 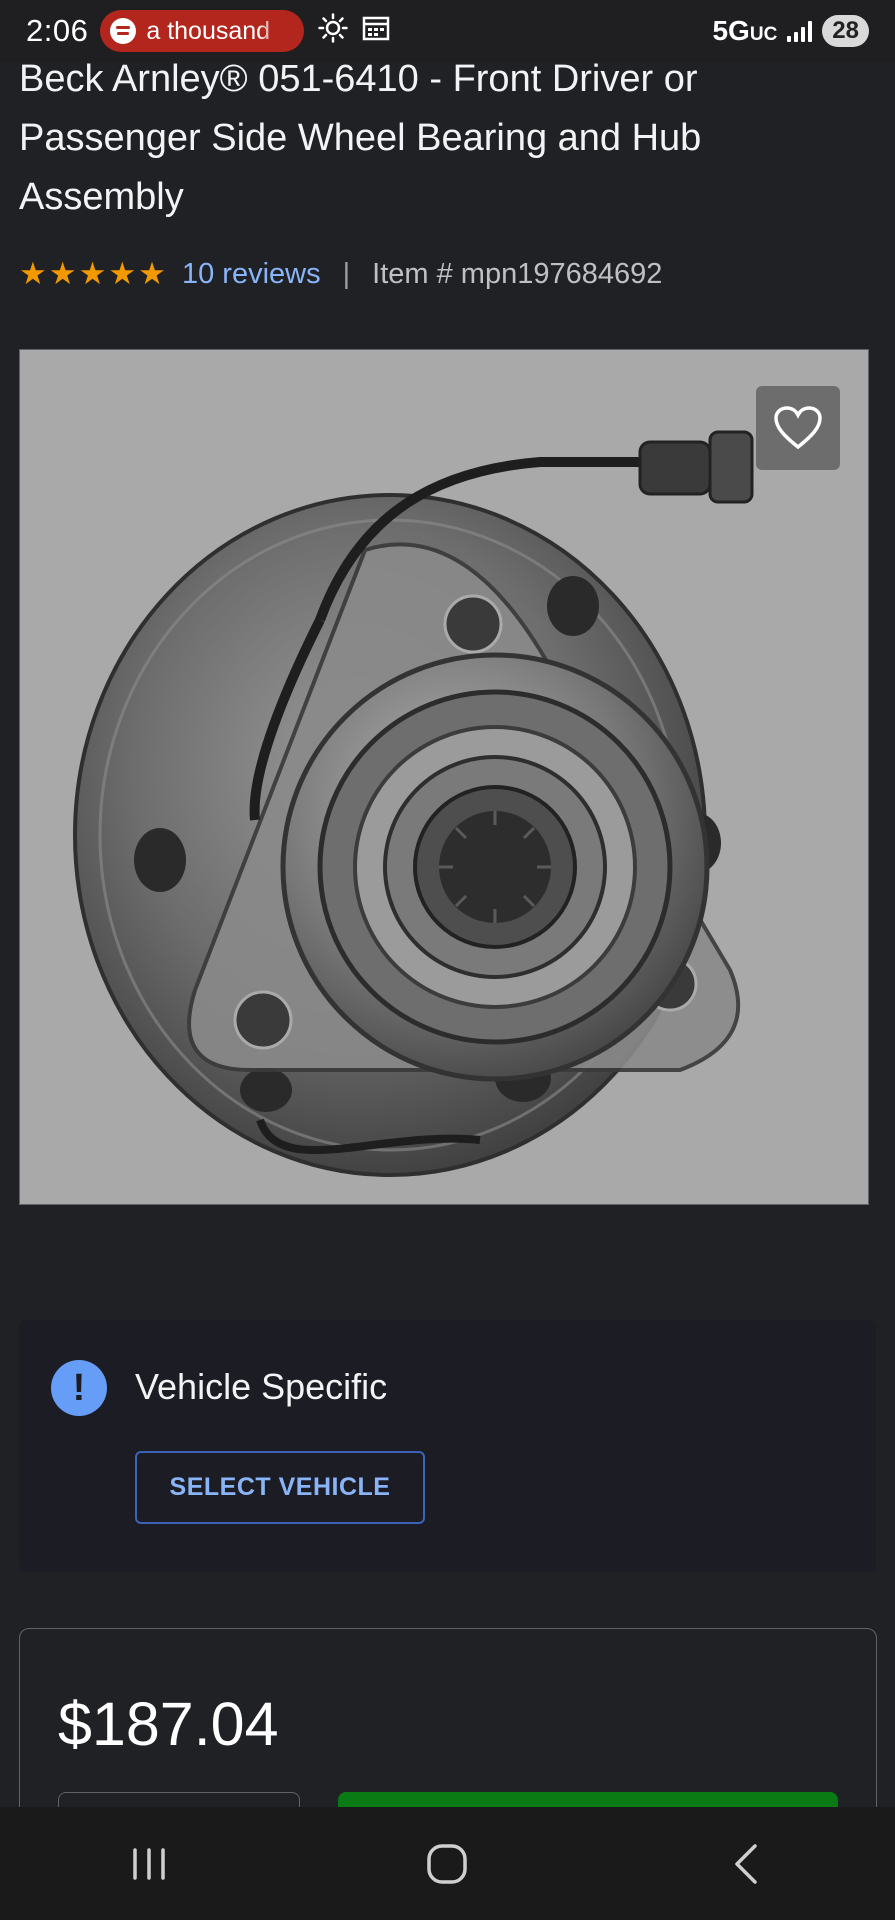 What do you see at coordinates (79, 1388) in the screenshot?
I see `exclamation-circle-icon: !` at bounding box center [79, 1388].